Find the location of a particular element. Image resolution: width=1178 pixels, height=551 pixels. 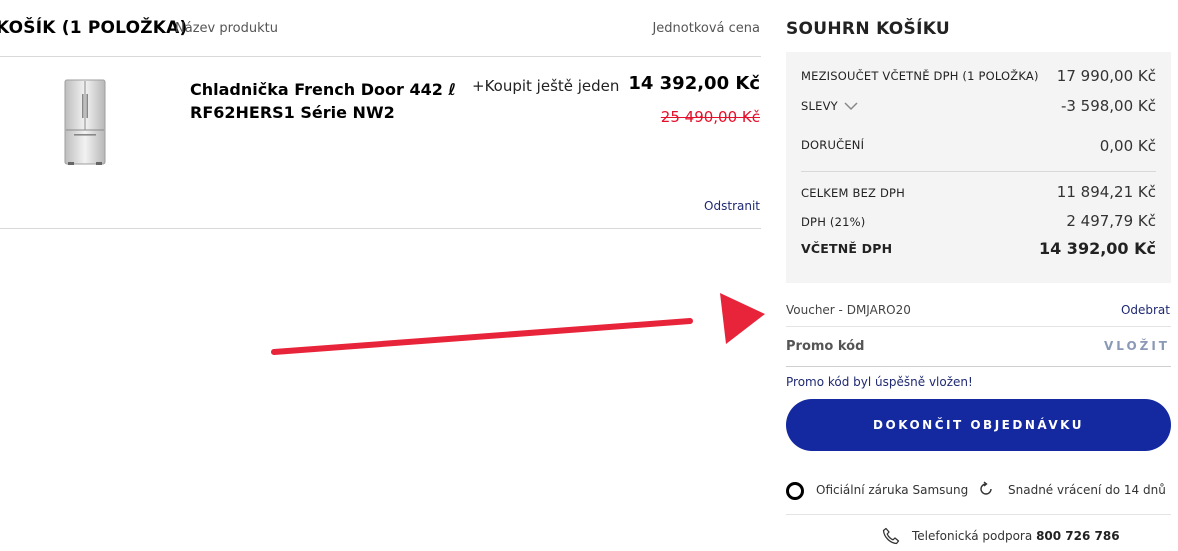

returns-text: Snadné vrácení do 14 dnů is located at coordinates (1087, 490).